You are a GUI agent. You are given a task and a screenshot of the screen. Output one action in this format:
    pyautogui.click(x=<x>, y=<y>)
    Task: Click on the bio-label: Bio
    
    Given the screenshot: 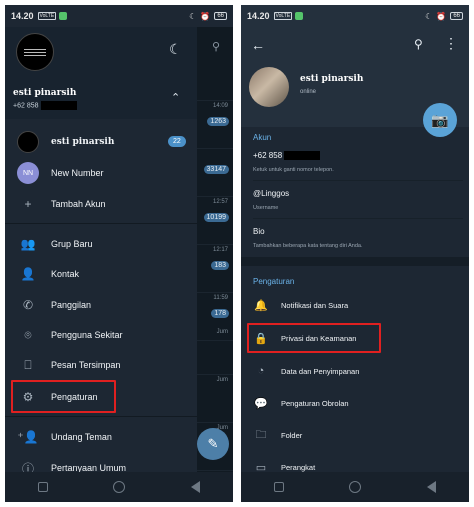 What is the action you would take?
    pyautogui.click(x=259, y=231)
    